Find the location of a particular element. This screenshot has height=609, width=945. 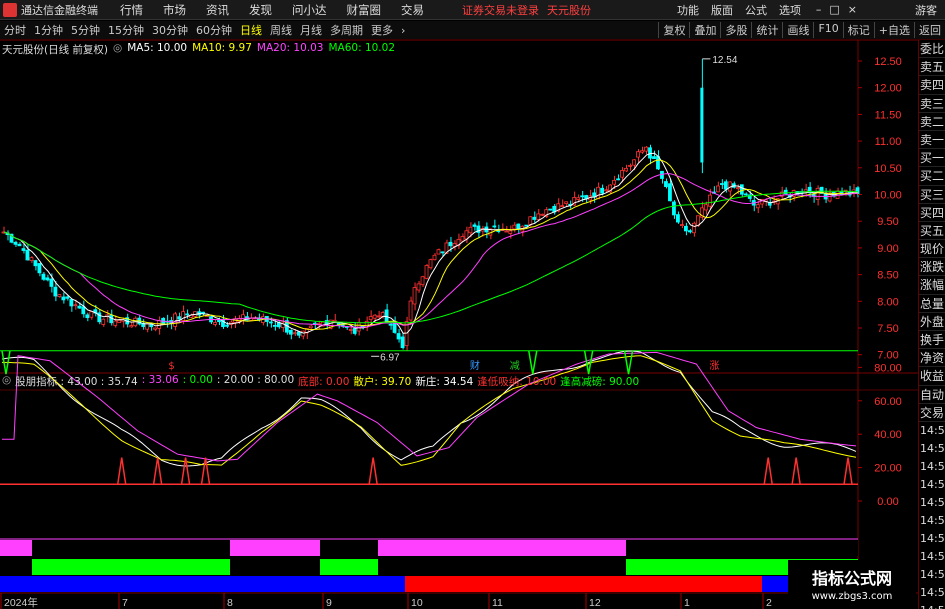

tool-mark: 标记 is located at coordinates (858, 30).